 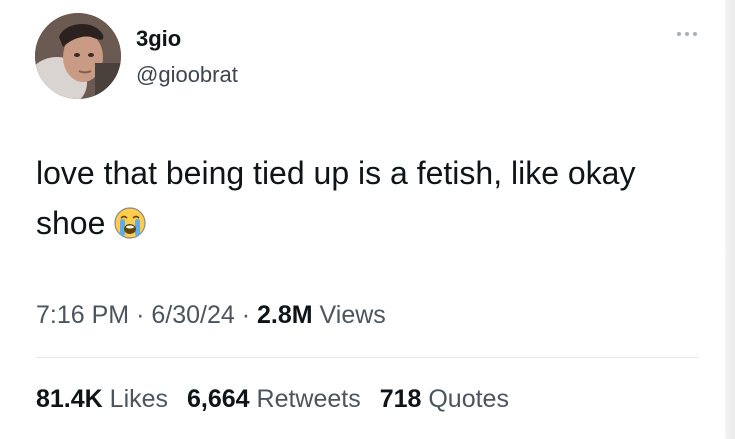 What do you see at coordinates (130, 229) in the screenshot?
I see `loudly-crying-face-icon` at bounding box center [130, 229].